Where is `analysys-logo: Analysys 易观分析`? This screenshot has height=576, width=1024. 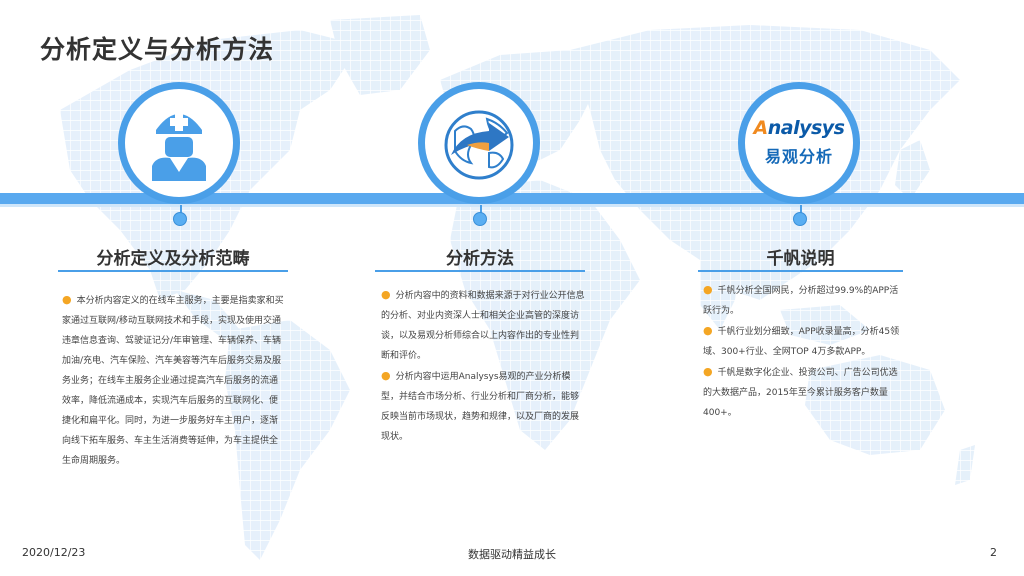 analysys-logo: Analysys 易观分析 is located at coordinates (799, 142).